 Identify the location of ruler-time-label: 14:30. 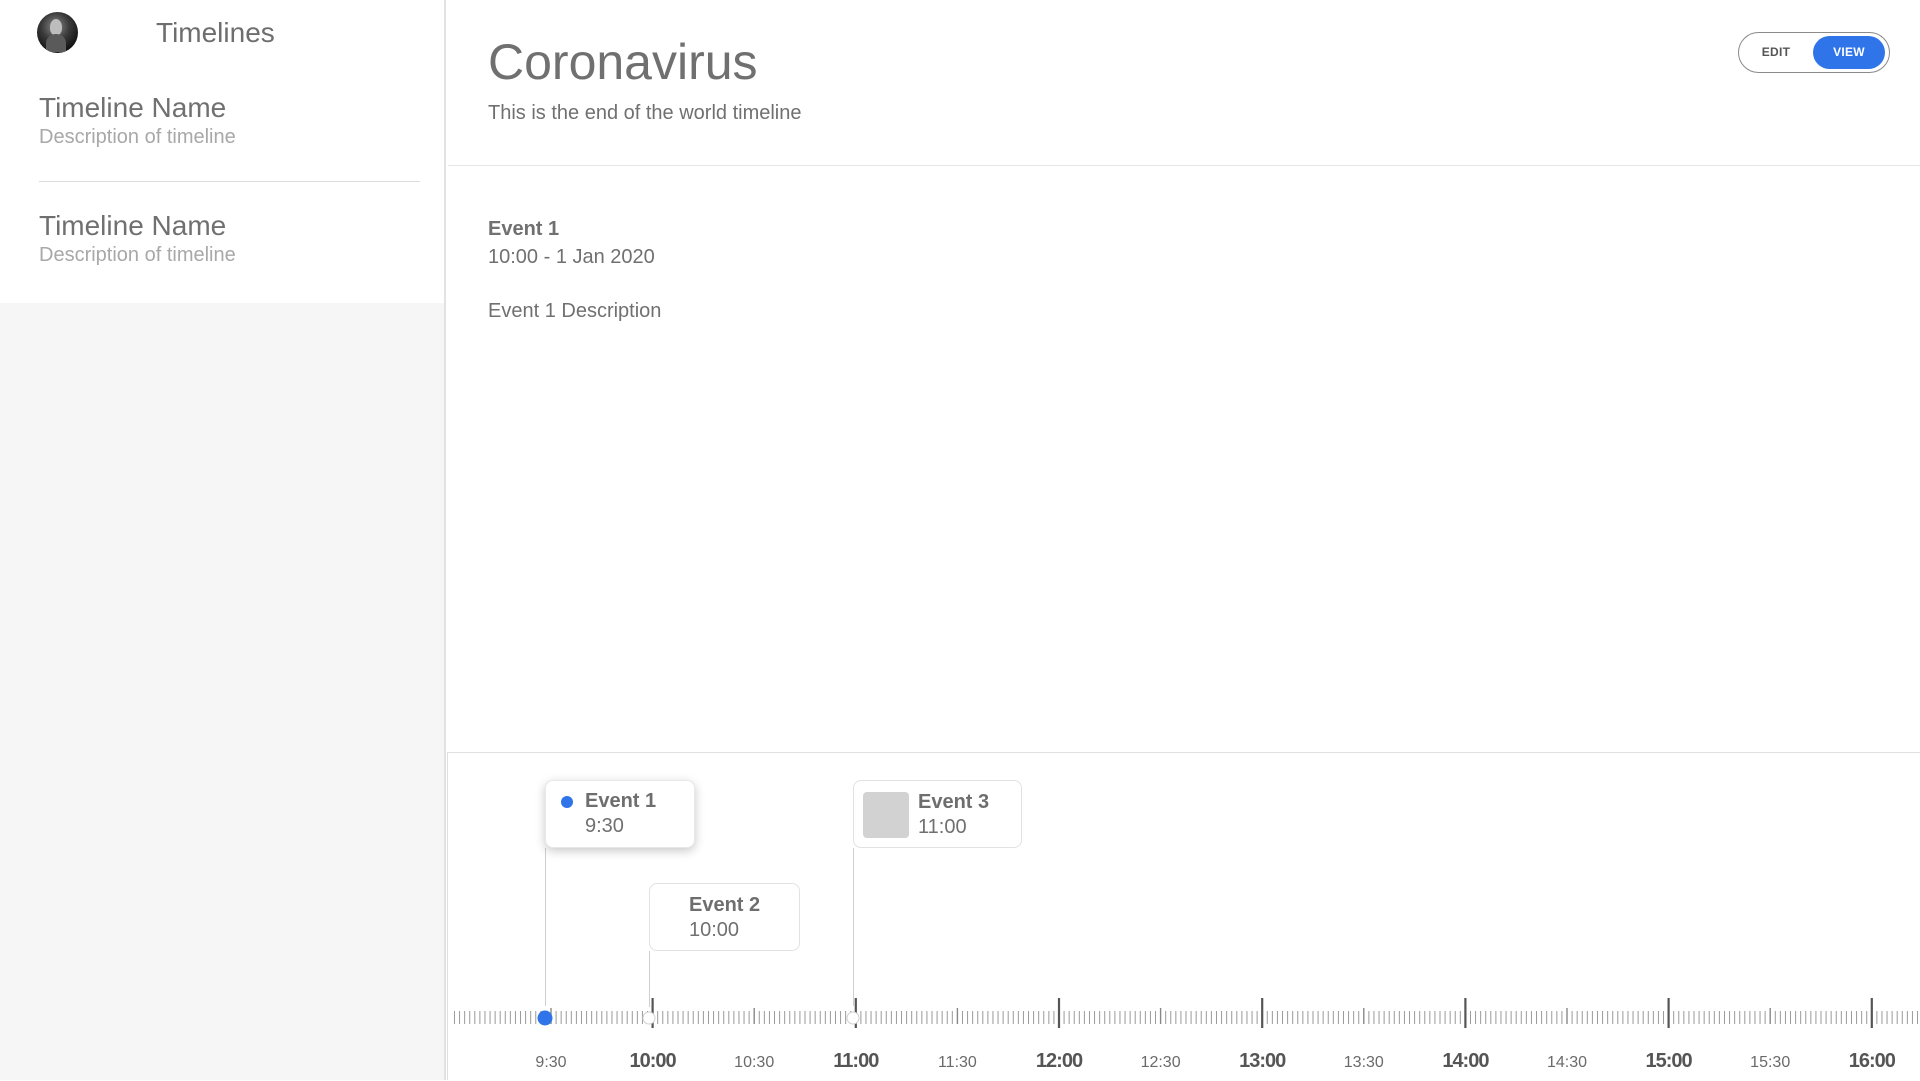
(1567, 1062).